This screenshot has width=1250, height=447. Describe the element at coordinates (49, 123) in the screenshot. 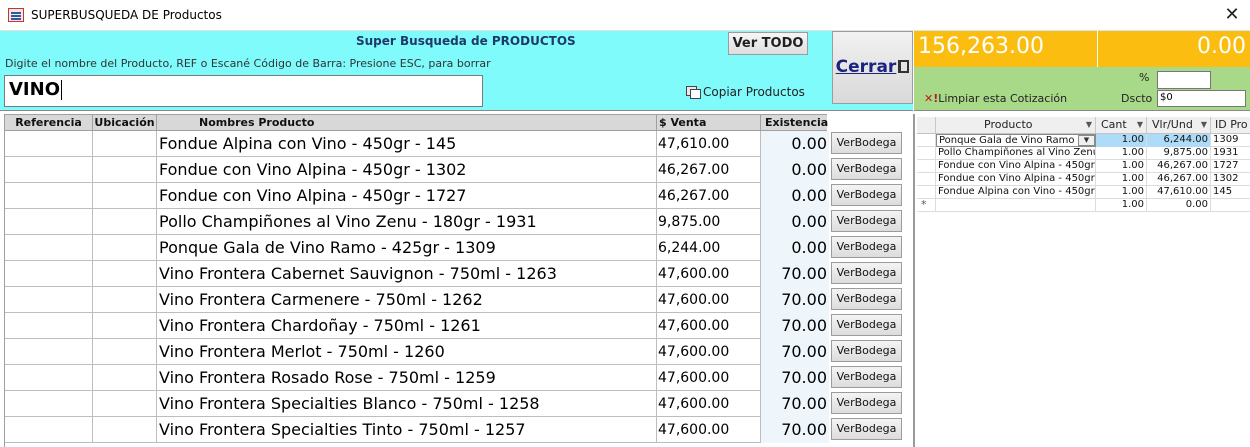

I see `header-referencia: Referencia` at that location.